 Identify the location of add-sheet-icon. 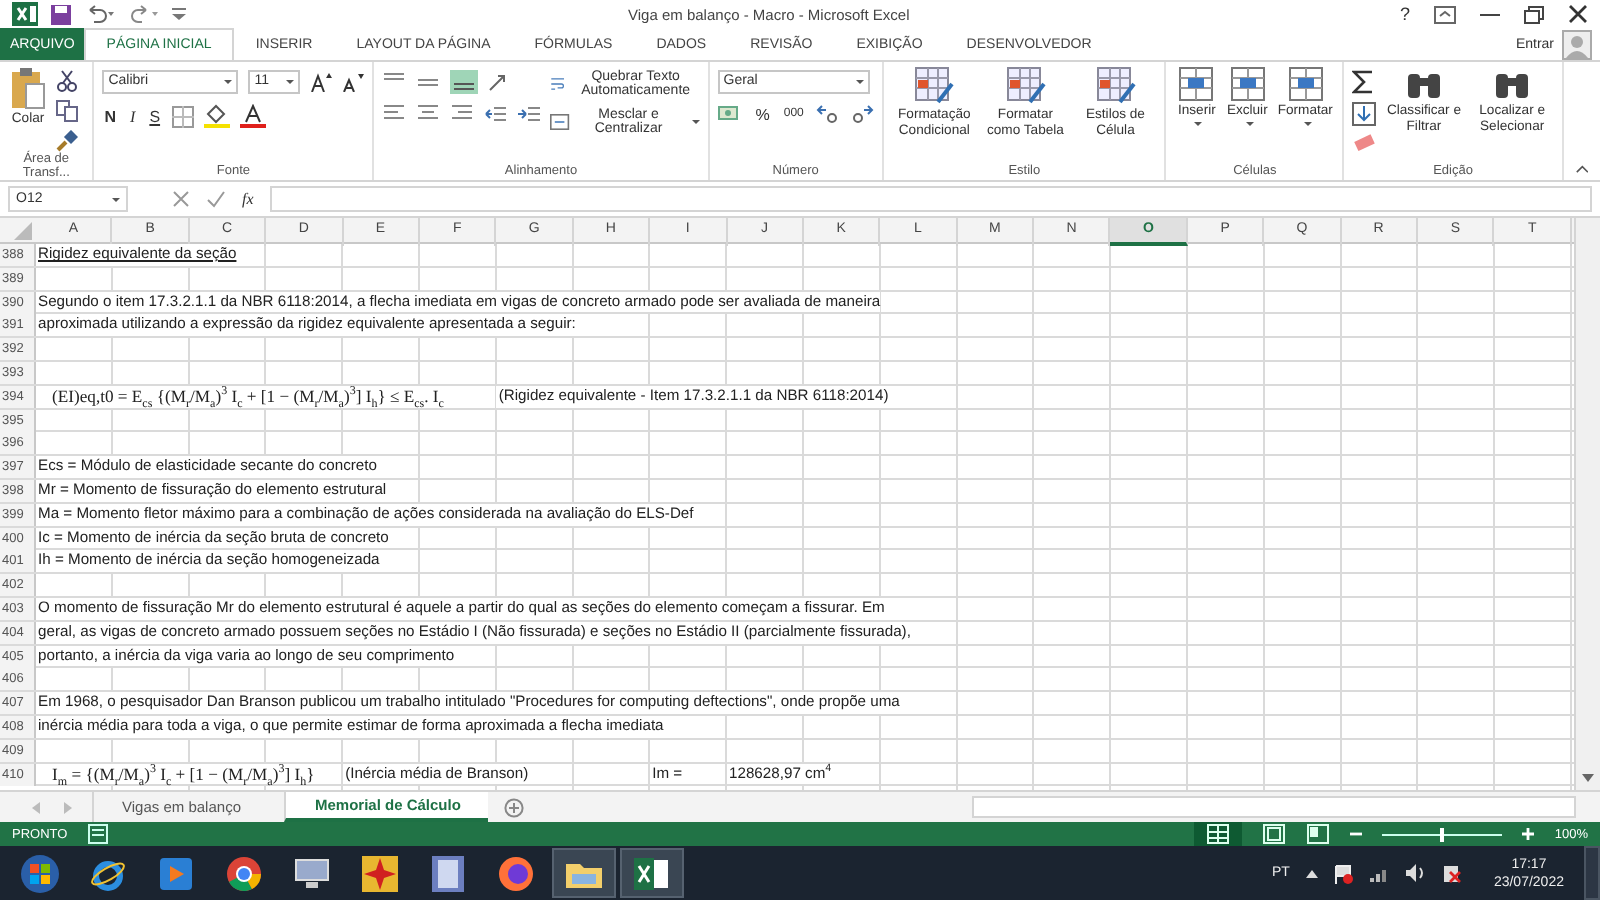
(514, 807).